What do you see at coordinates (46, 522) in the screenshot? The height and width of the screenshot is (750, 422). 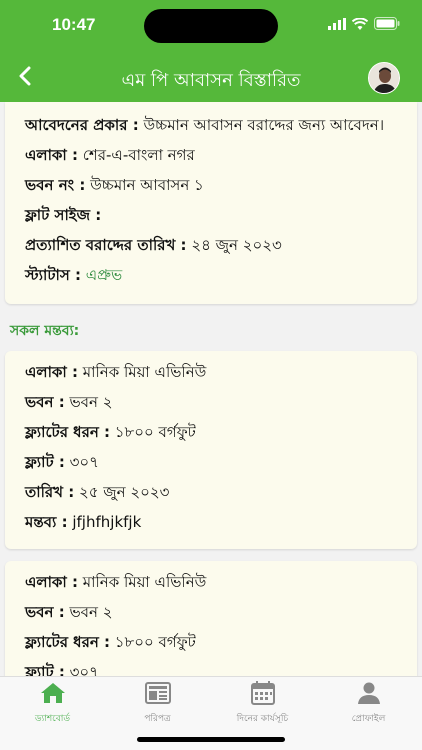 I see `comment-text-label: মন্তব্য :` at bounding box center [46, 522].